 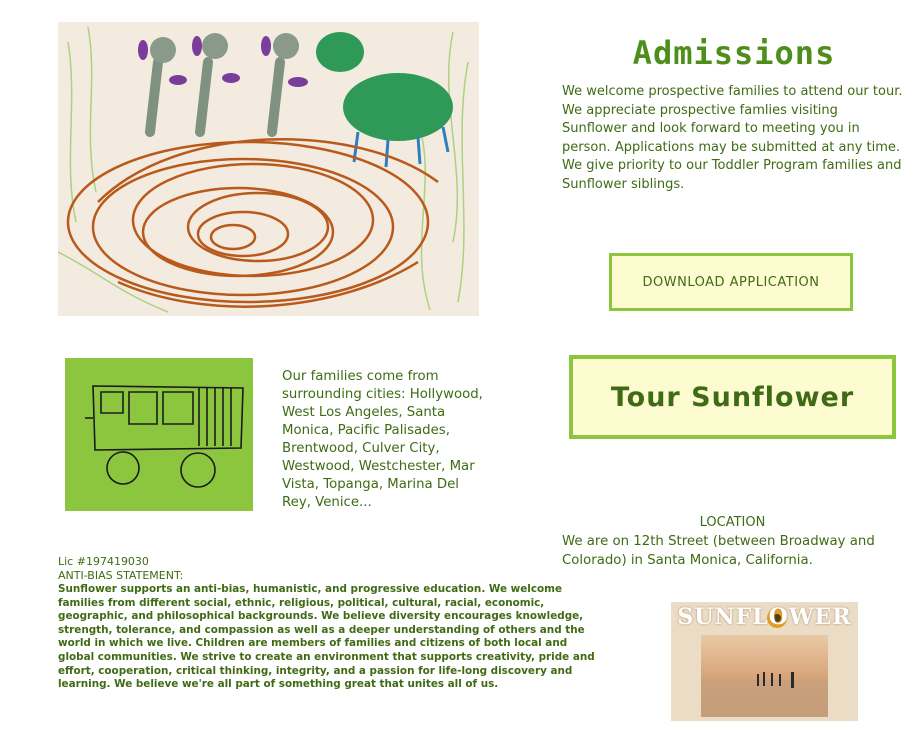 I want to click on download-application-label: DOWNLOAD APPLICATION, so click(x=731, y=282).